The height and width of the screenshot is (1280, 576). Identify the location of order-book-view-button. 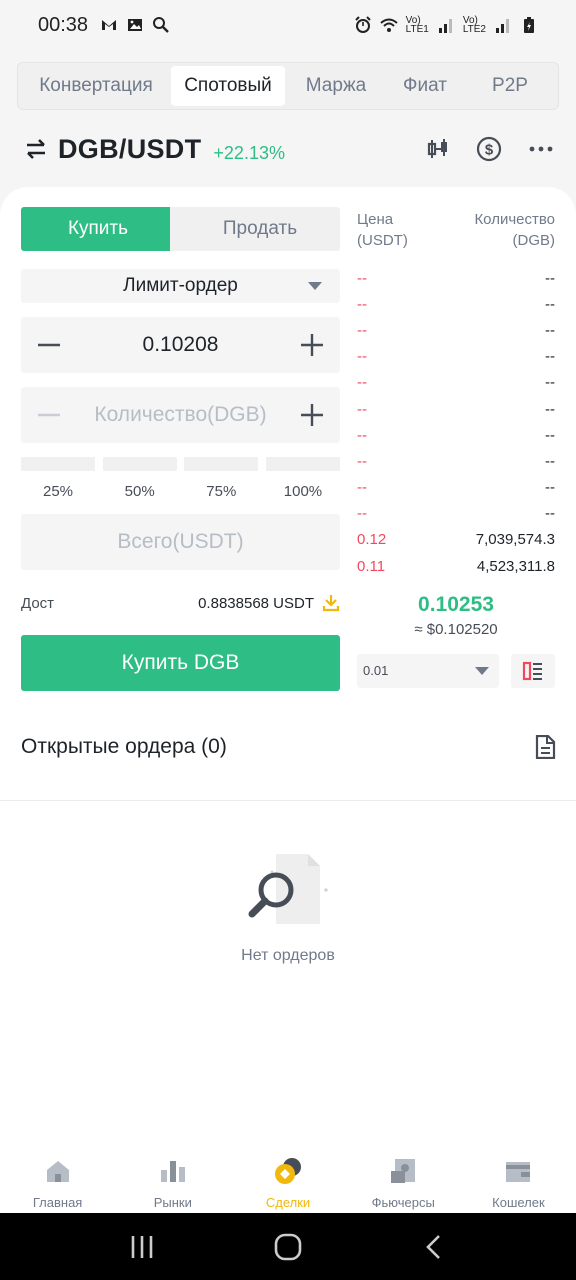
(533, 671).